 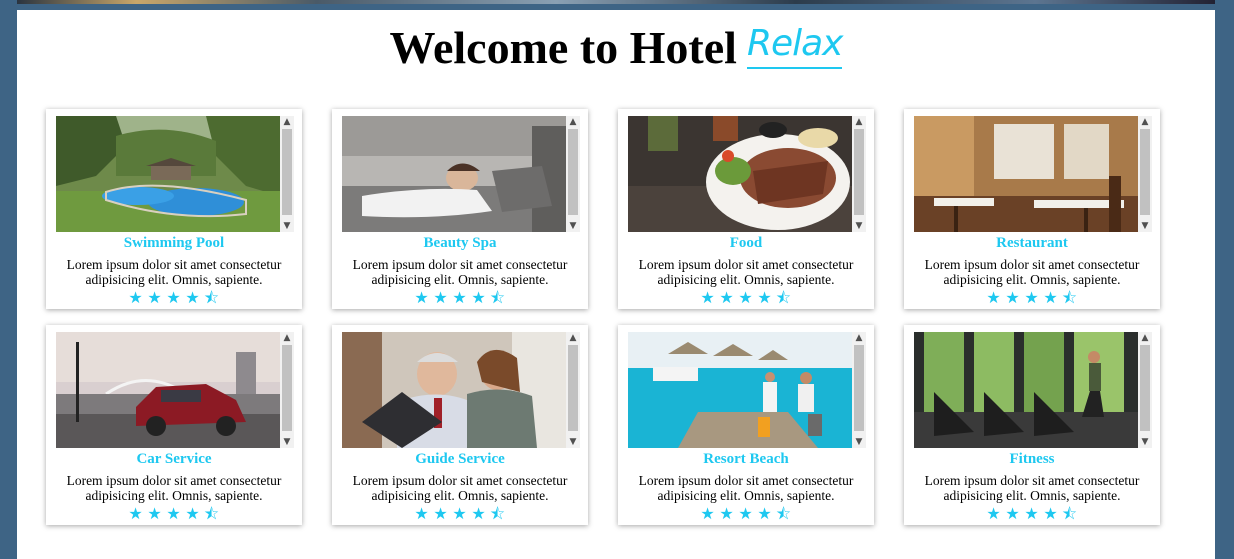 I want to click on resort-beach-photo, so click(x=740, y=390).